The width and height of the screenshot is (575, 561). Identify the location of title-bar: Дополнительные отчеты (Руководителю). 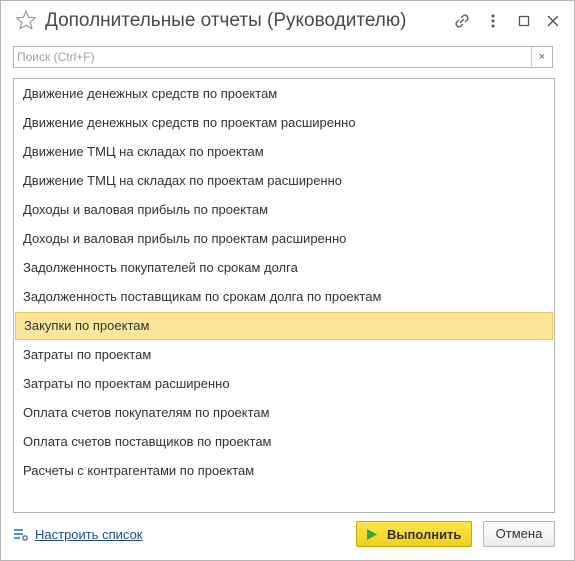
(287, 21).